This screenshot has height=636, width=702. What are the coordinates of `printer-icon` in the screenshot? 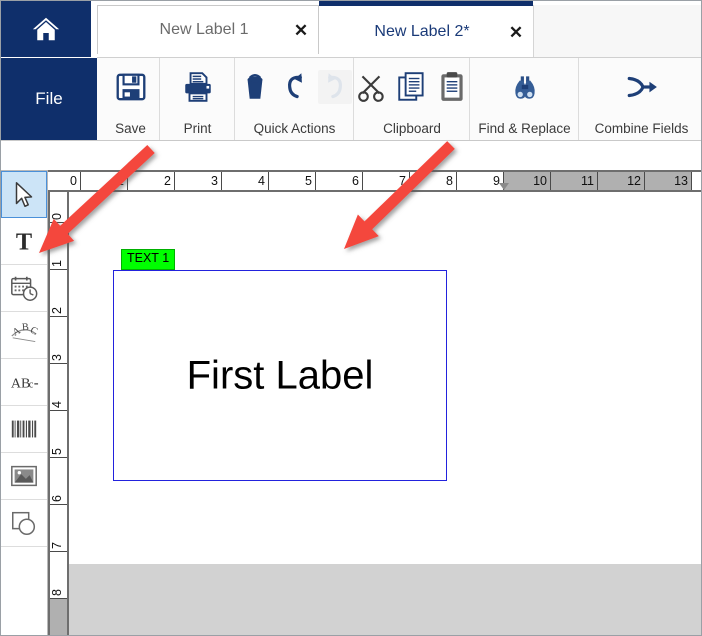 It's located at (198, 87).